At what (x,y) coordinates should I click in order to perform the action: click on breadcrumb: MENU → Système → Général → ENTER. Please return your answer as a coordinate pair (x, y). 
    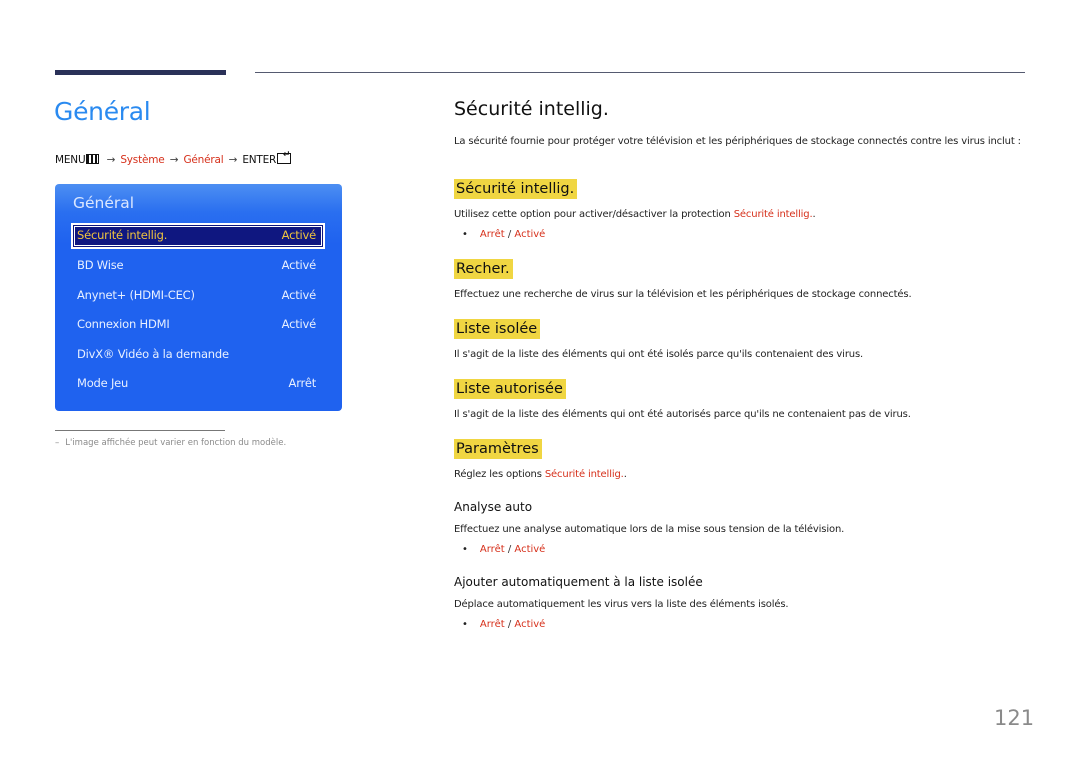
    Looking at the image, I should click on (173, 158).